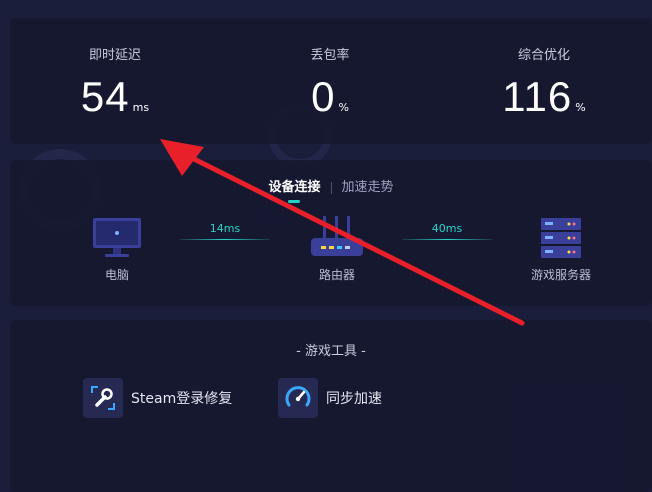 This screenshot has width=652, height=492. Describe the element at coordinates (117, 237) in the screenshot. I see `computer-icon` at that location.